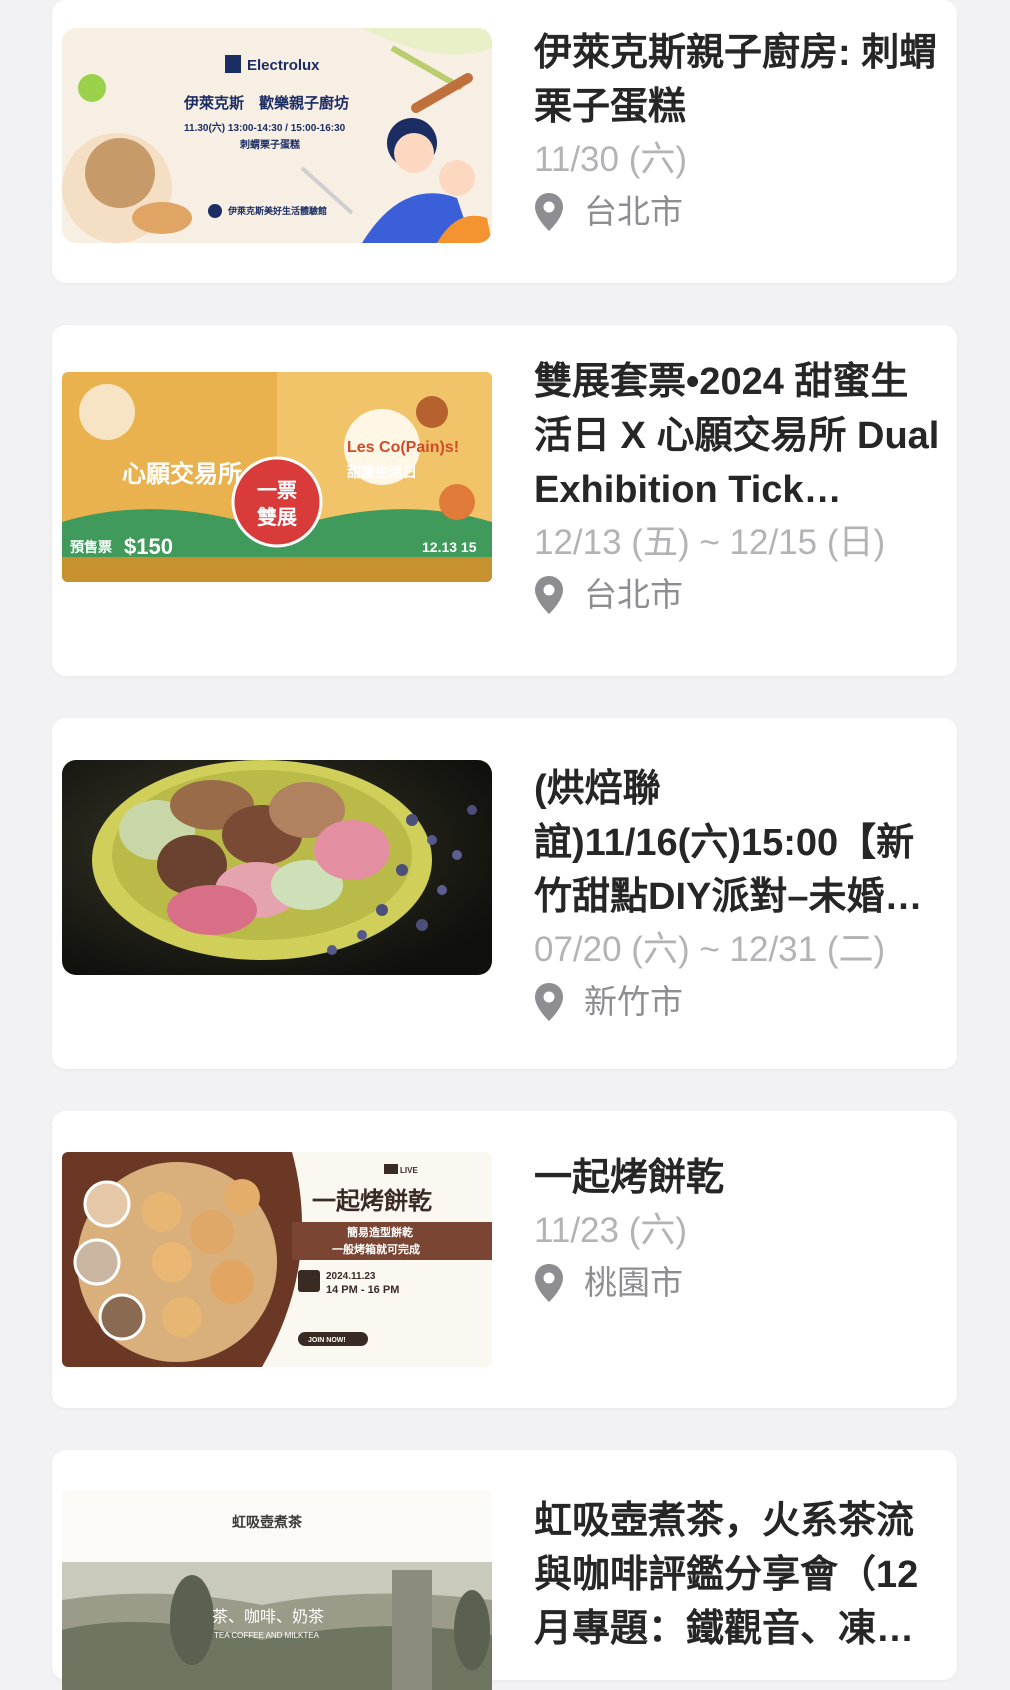 The image size is (1010, 1690). Describe the element at coordinates (269, 144) in the screenshot. I see `banner-dish: 刺蝟栗子蛋糕` at that location.